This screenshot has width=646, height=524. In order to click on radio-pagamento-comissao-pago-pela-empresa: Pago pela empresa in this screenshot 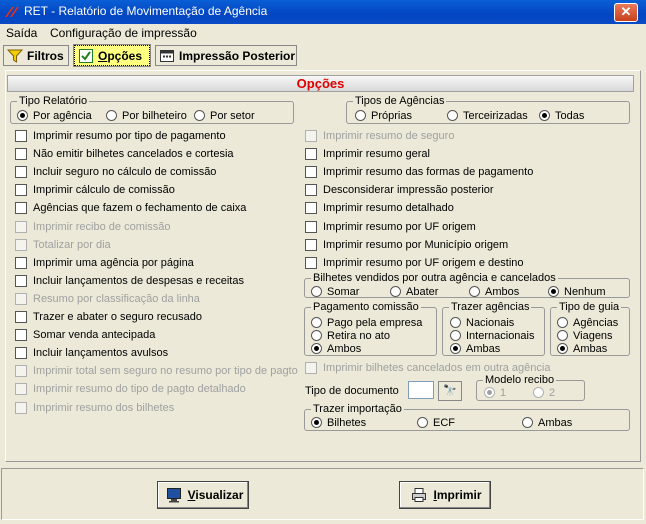, I will do `click(366, 322)`.